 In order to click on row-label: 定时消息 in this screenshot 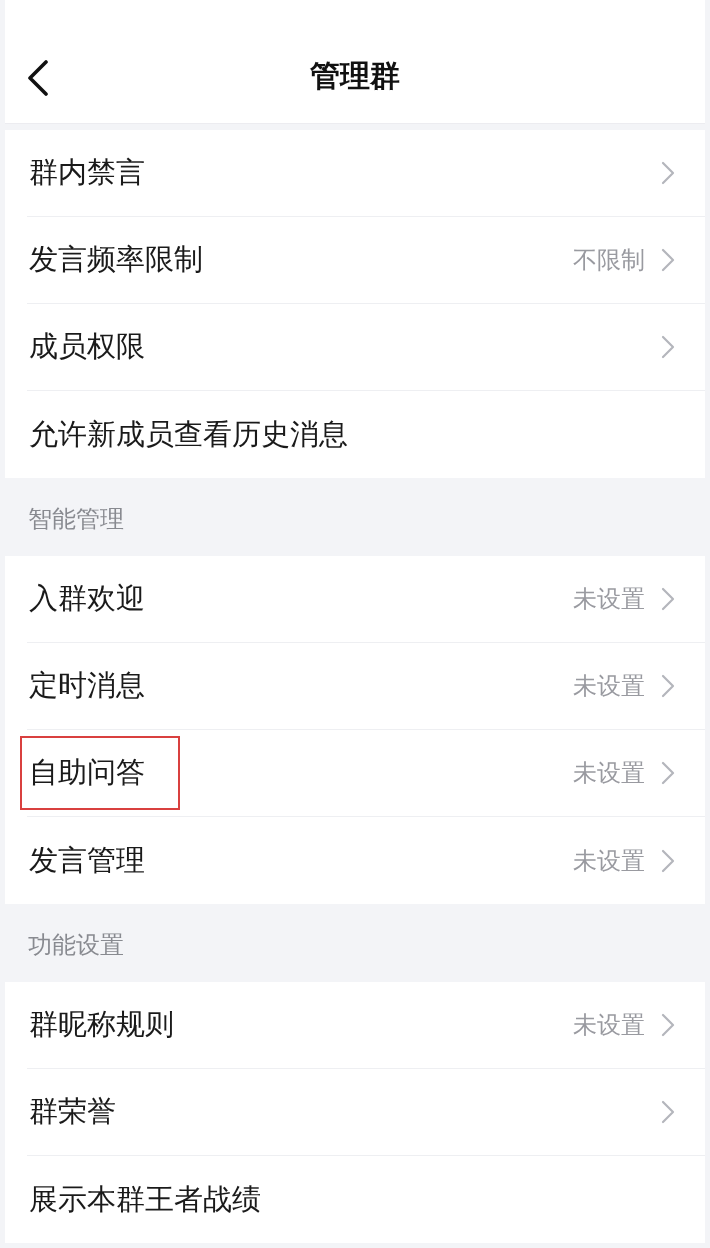, I will do `click(86, 685)`.